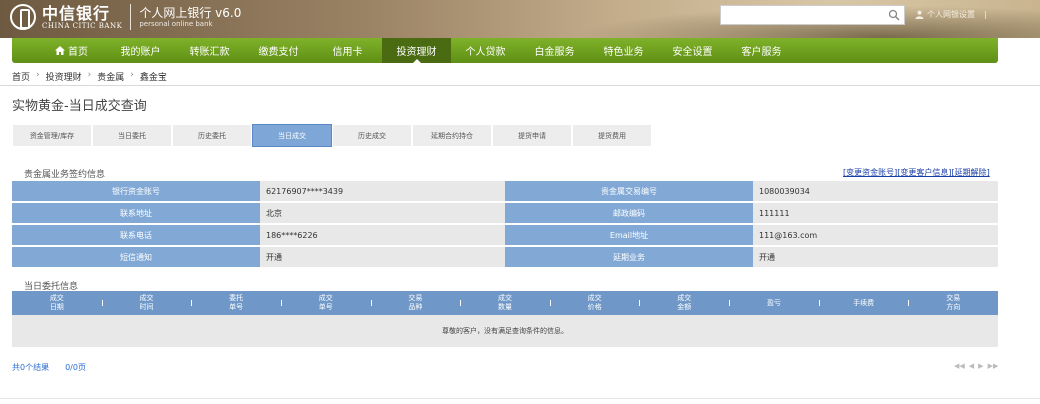  What do you see at coordinates (870, 172) in the screenshot?
I see `change-account-link: [变更资金账号]` at bounding box center [870, 172].